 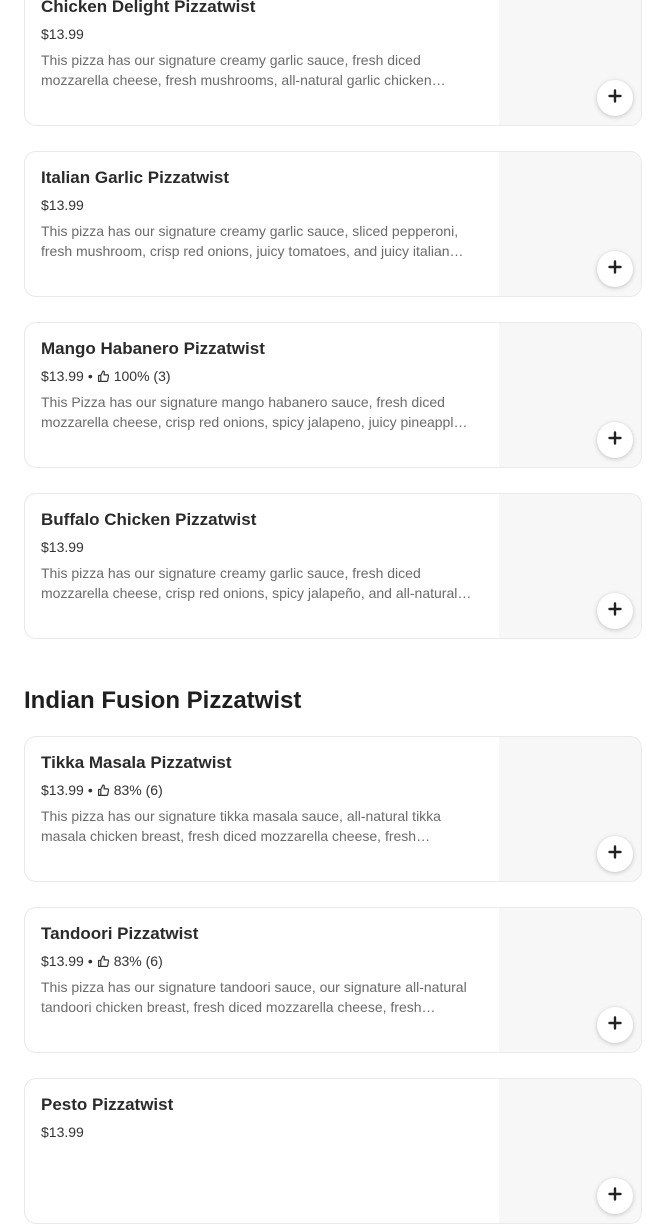 What do you see at coordinates (120, 933) in the screenshot?
I see `item-name: Tandoori Pizzatwist` at bounding box center [120, 933].